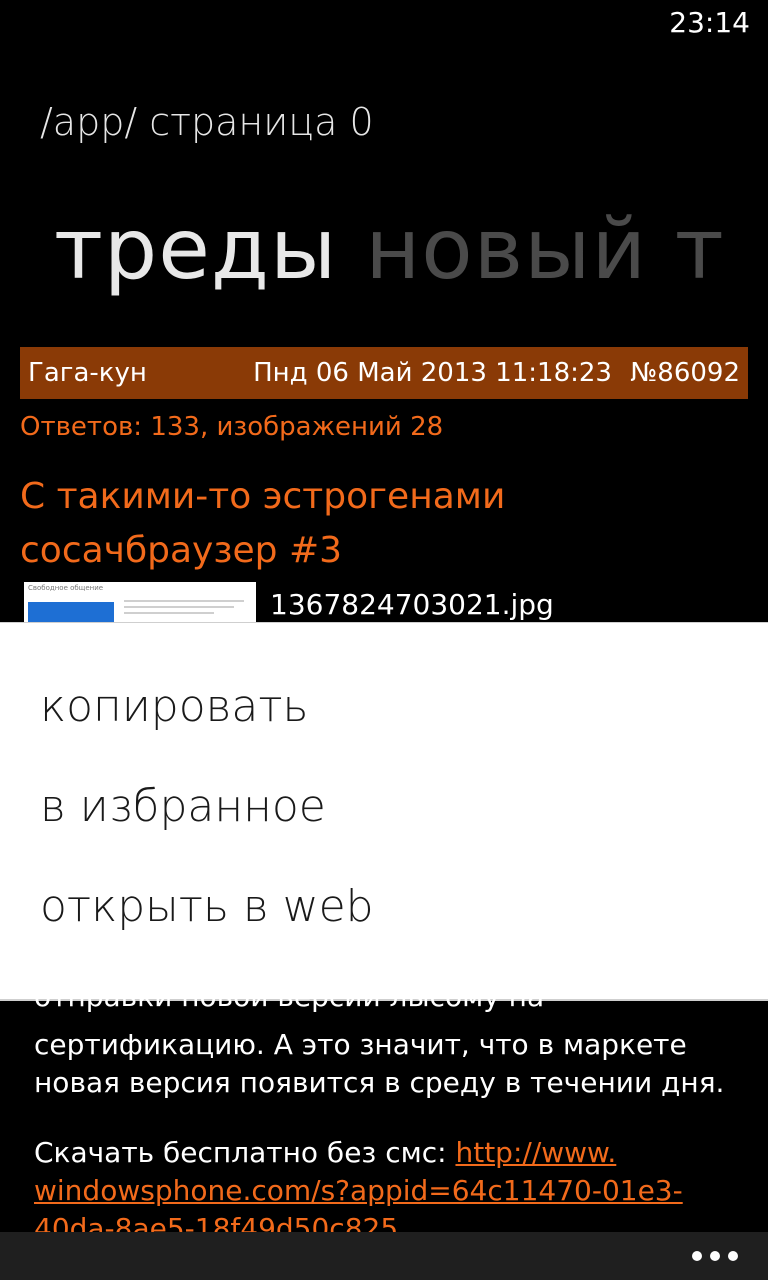 The height and width of the screenshot is (1280, 768). Describe the element at coordinates (535, 1152) in the screenshot. I see `download-link-part-1: http://www.` at that location.